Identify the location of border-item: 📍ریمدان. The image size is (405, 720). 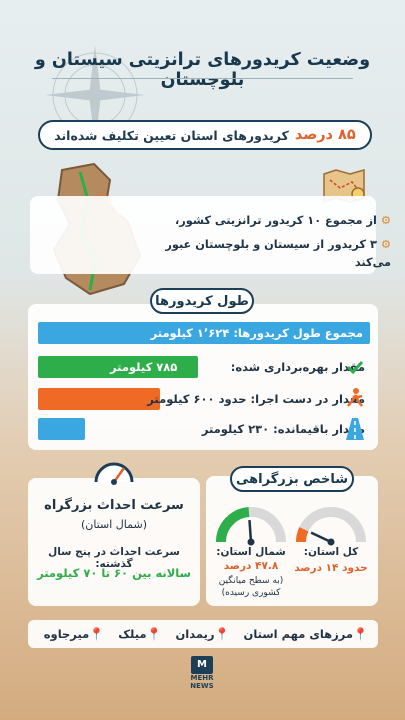
(202, 634).